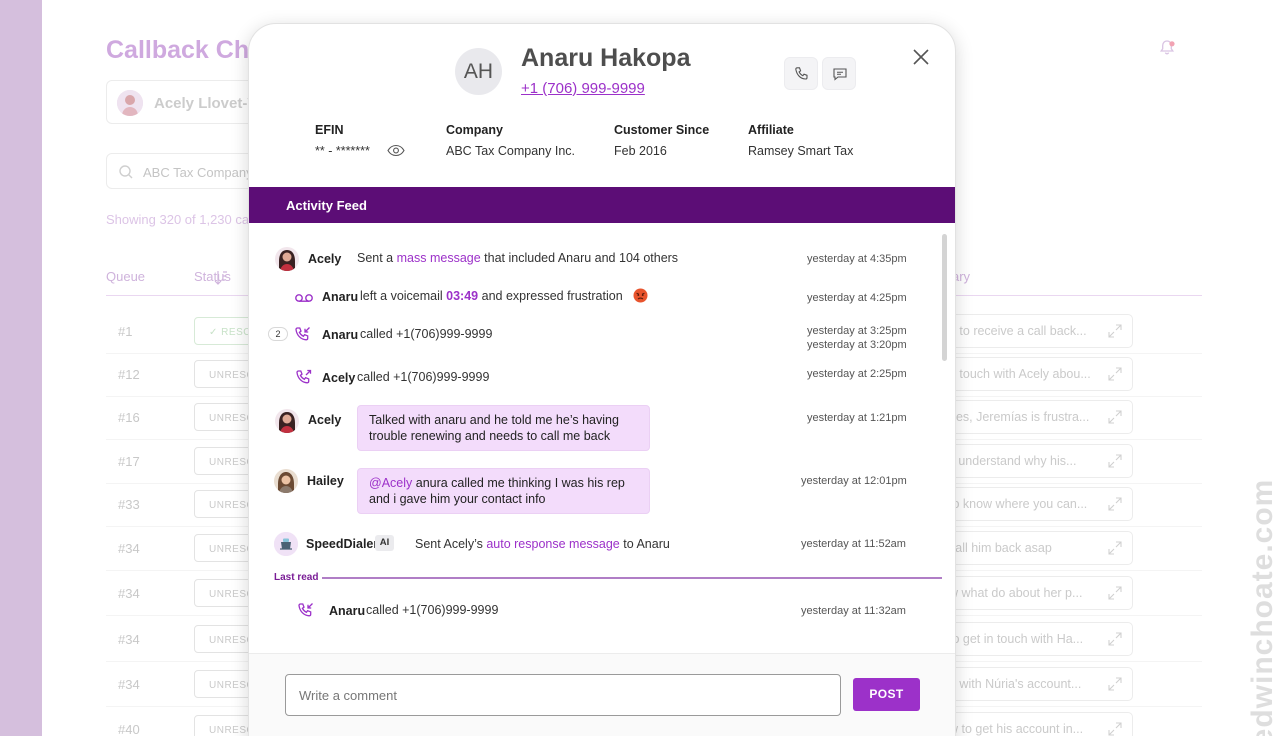 This screenshot has height=736, width=1280. I want to click on close-icon, so click(921, 57).